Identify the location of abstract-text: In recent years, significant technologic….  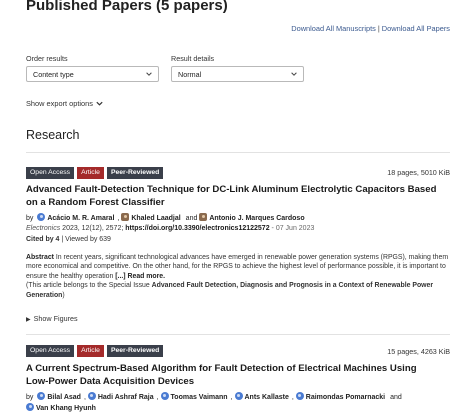
(237, 267).